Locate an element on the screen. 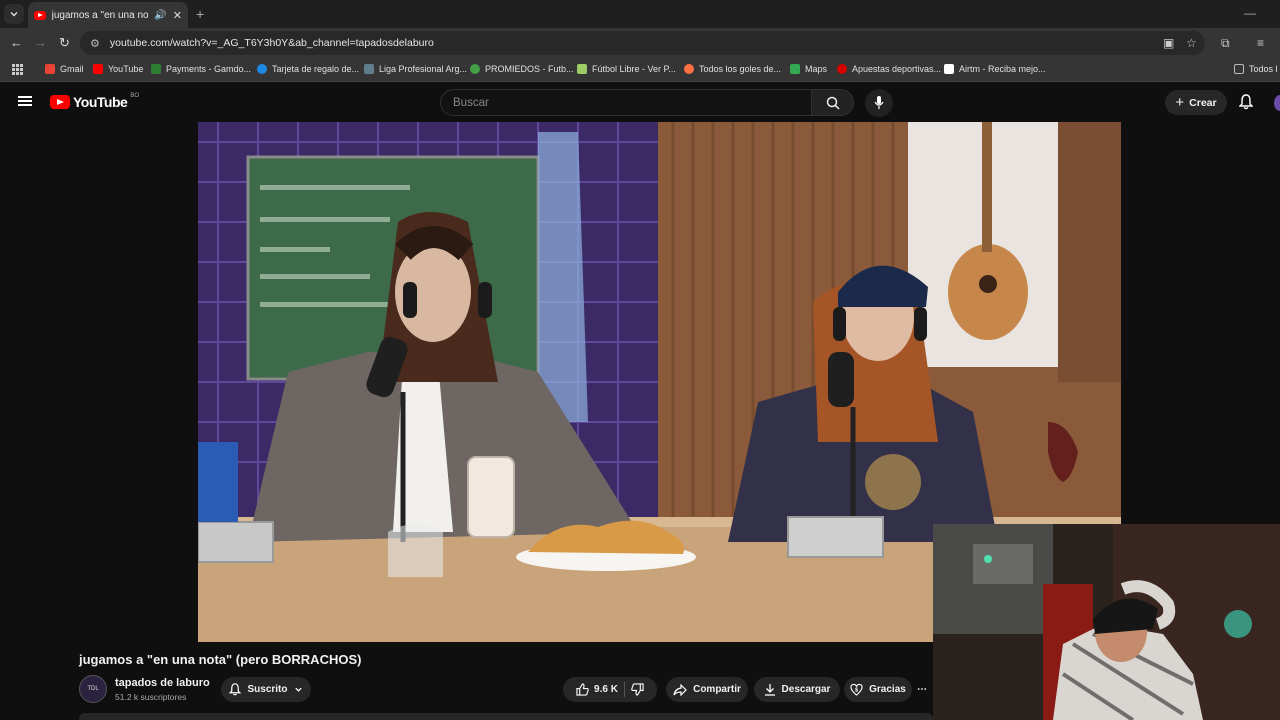 This screenshot has height=720, width=1280. chevron-down-icon is located at coordinates (14, 14).